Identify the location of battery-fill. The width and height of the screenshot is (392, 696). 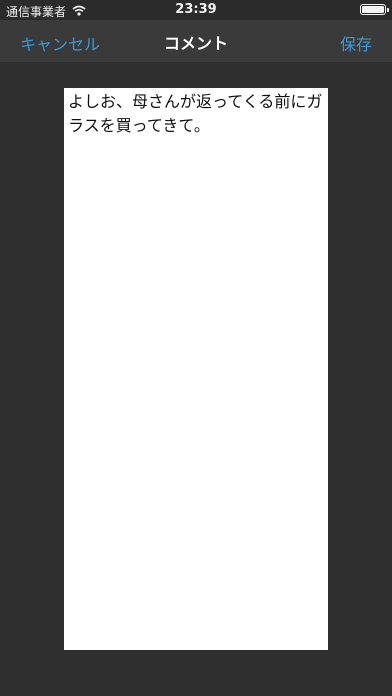
(373, 9).